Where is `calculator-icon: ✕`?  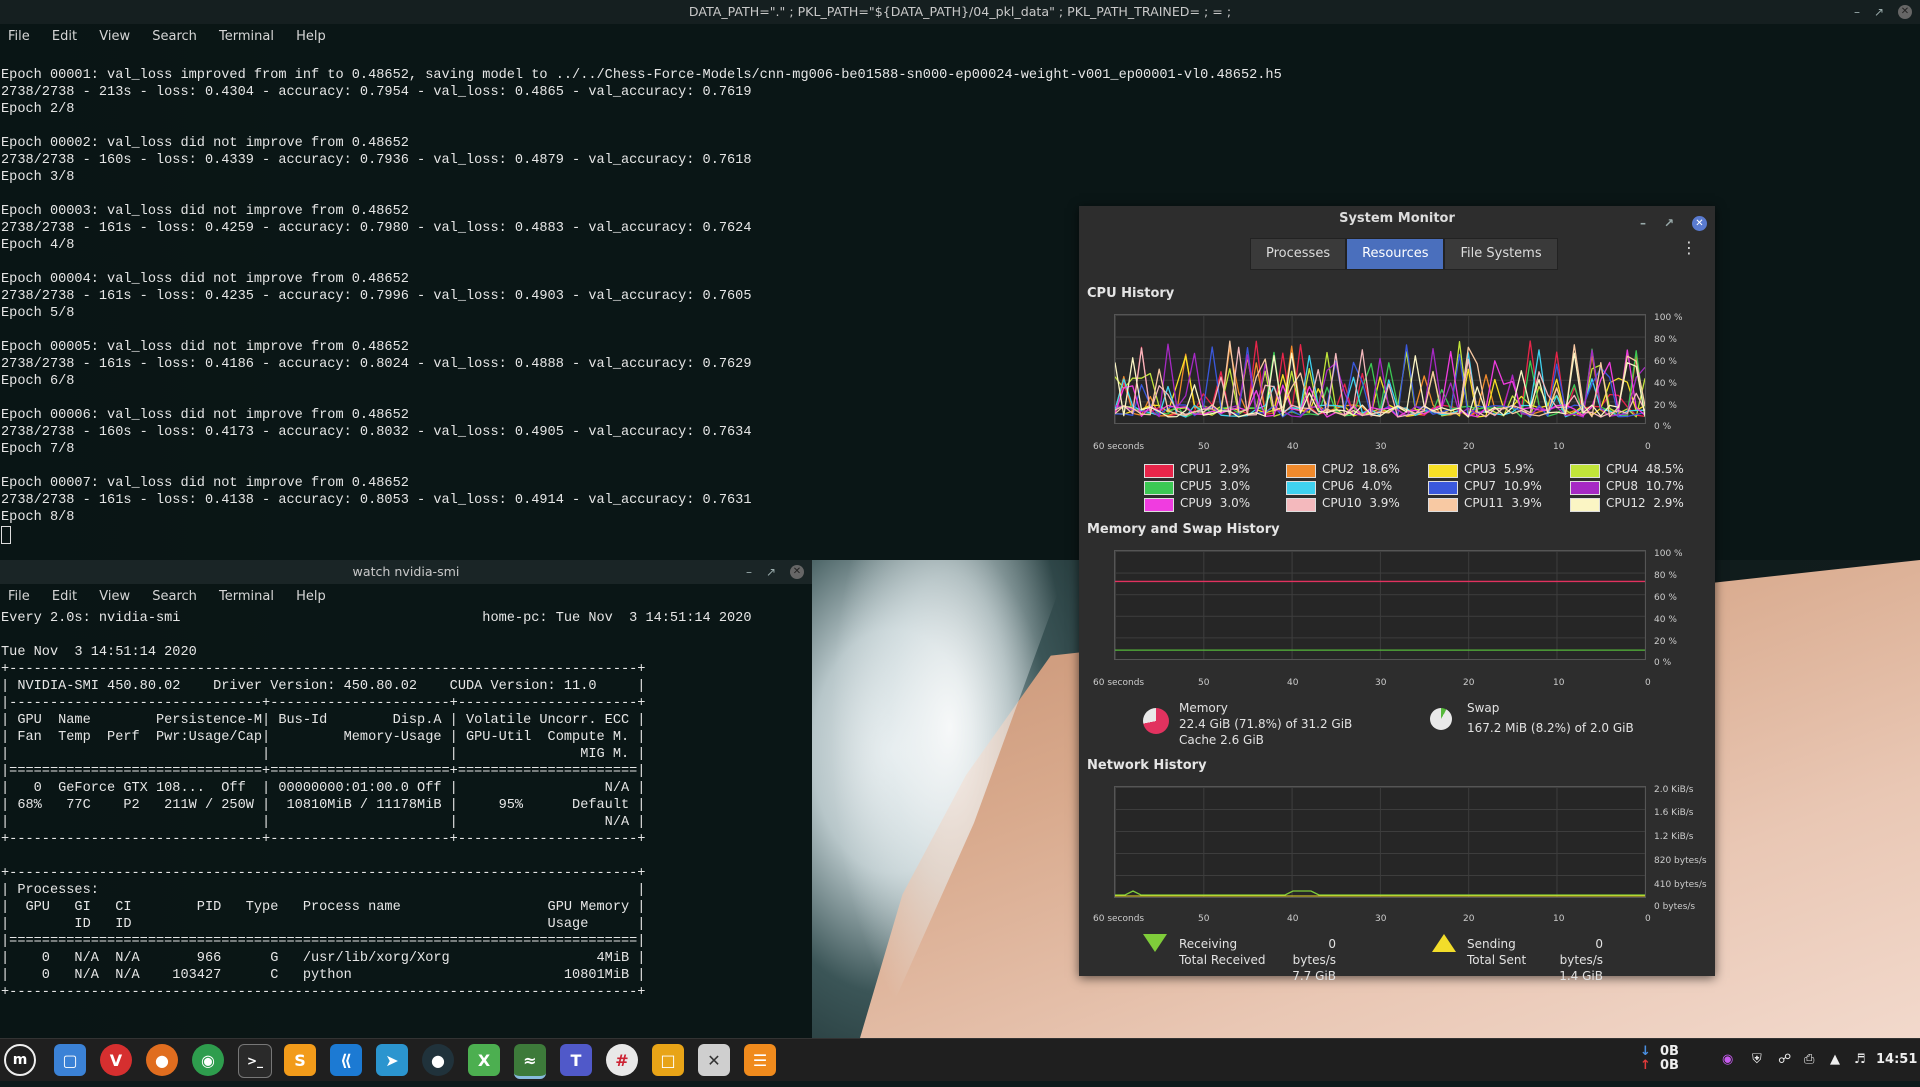 calculator-icon: ✕ is located at coordinates (714, 1060).